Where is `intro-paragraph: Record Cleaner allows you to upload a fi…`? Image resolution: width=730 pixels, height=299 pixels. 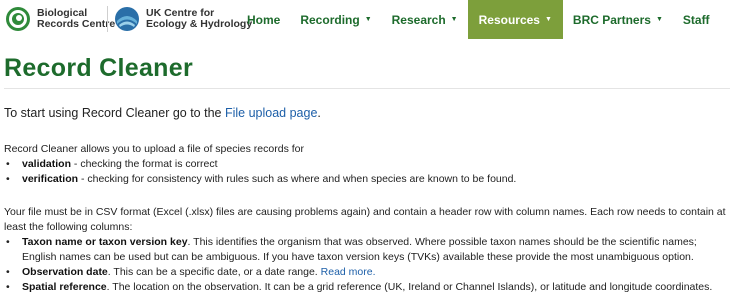 intro-paragraph: Record Cleaner allows you to upload a fi… is located at coordinates (154, 149).